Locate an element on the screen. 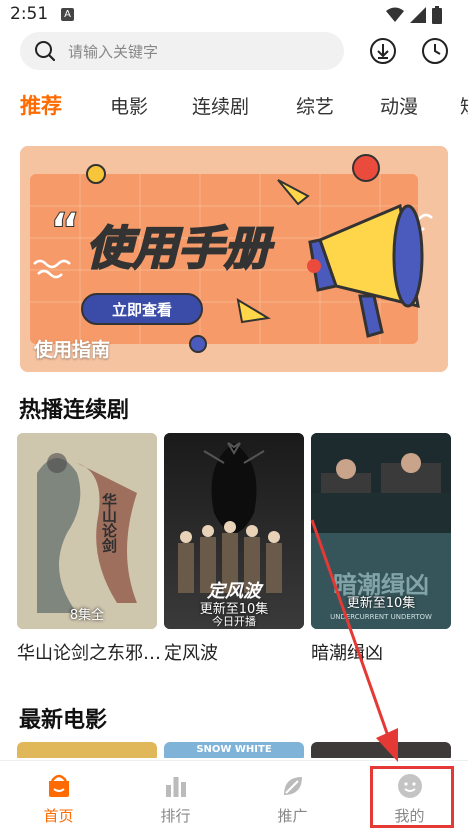 This screenshot has width=468, height=834. battery-icon is located at coordinates (437, 15).